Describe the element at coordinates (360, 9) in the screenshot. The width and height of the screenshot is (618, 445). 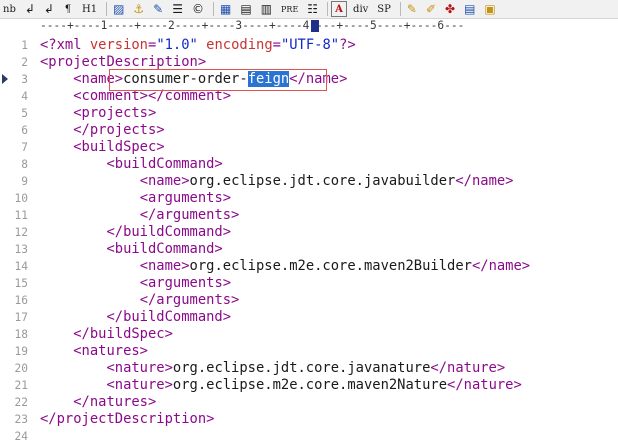
I see `div-button: div` at that location.